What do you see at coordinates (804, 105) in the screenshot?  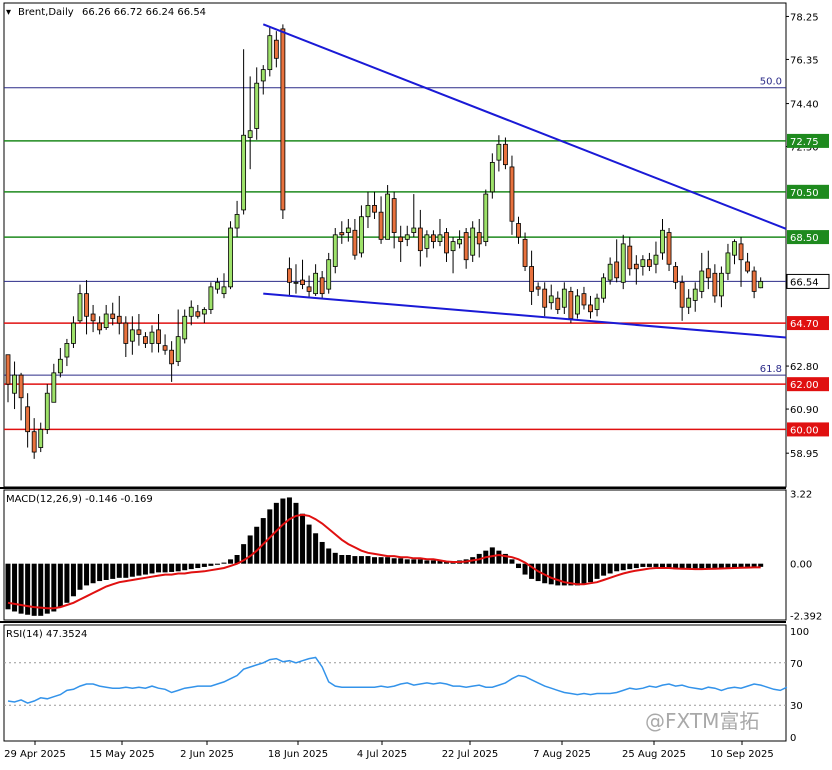 I see `price-tick-label: 74.40` at bounding box center [804, 105].